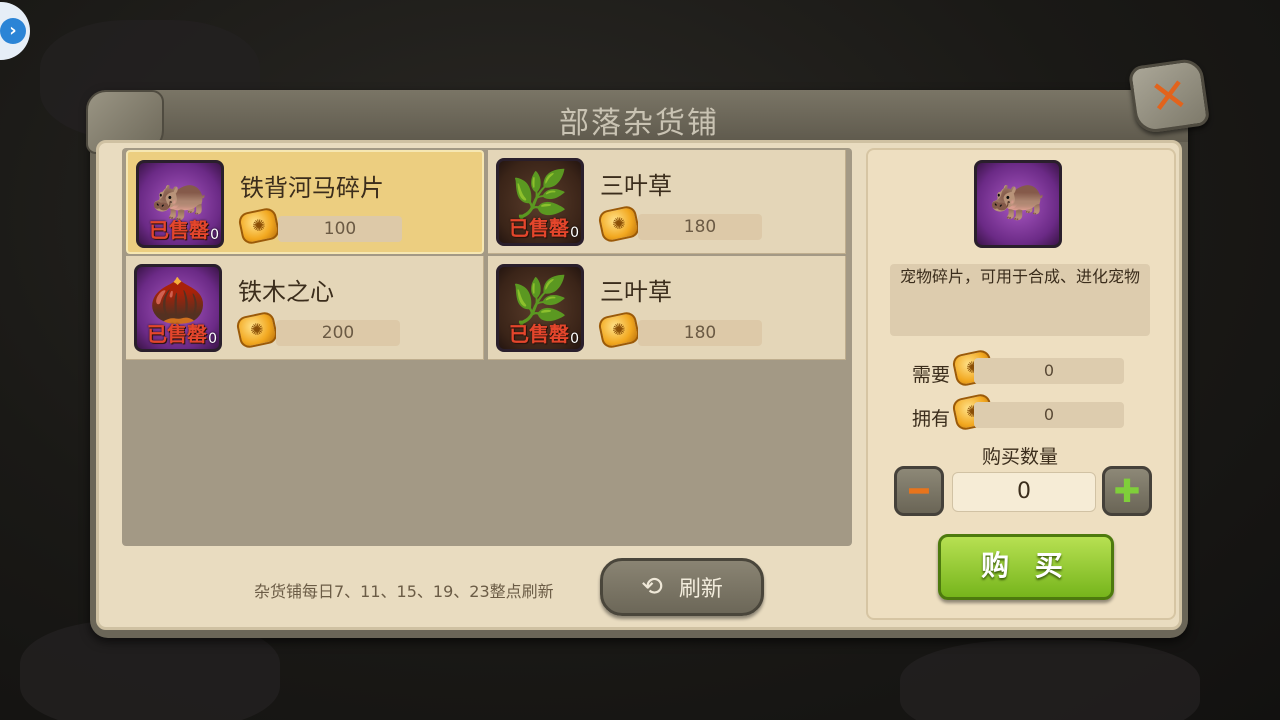 The width and height of the screenshot is (1280, 720). I want to click on minus-icon: ━, so click(919, 491).